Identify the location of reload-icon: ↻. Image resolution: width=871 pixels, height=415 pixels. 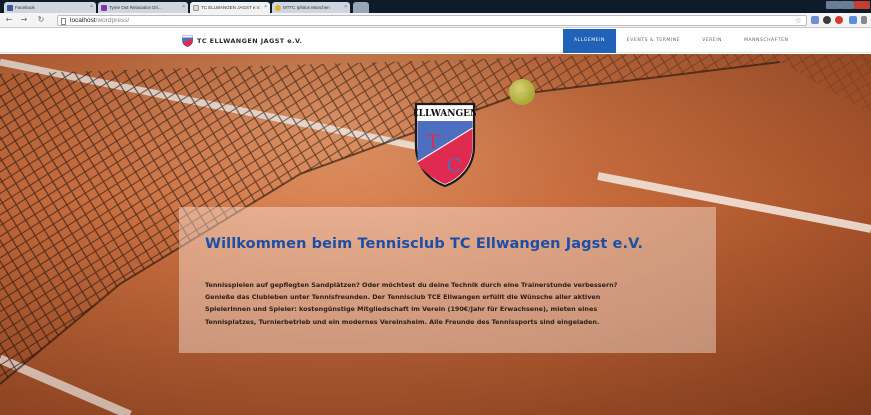
(41, 20).